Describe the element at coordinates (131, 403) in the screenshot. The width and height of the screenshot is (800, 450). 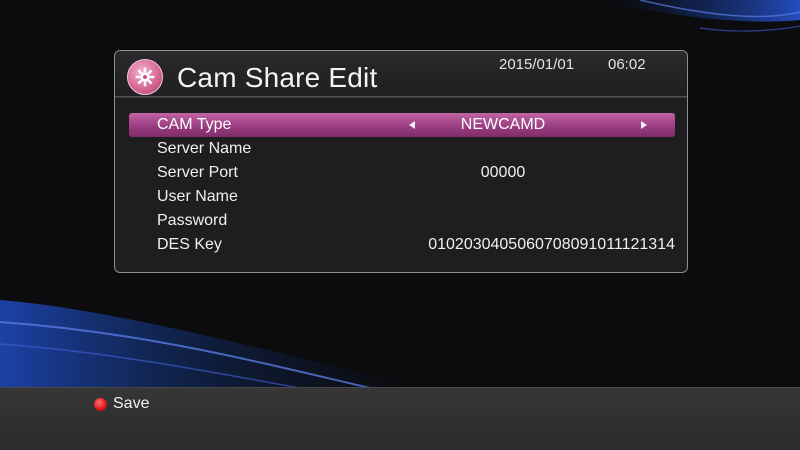
I see `save-label: Save` at that location.